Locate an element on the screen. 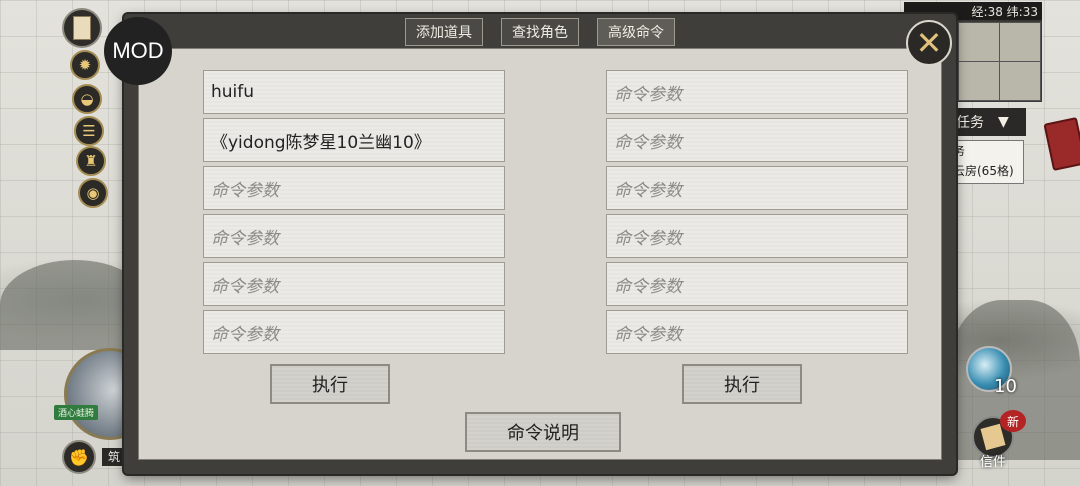 The height and width of the screenshot is (486, 1080). task-dropdown: 任务 ▼ is located at coordinates (988, 122).